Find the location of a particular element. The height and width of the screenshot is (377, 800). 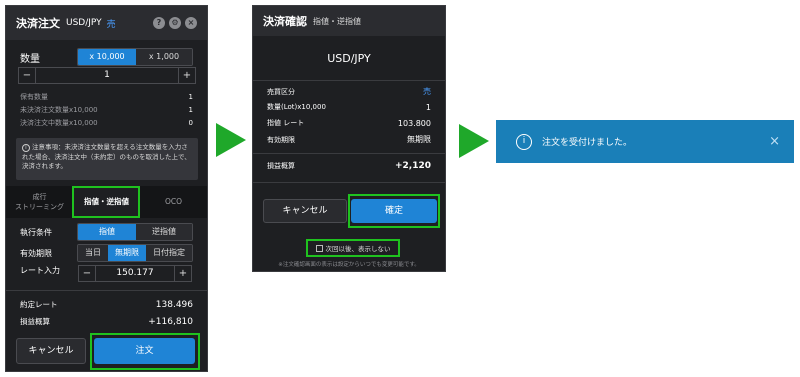

decrement-button: − is located at coordinates (27, 75).